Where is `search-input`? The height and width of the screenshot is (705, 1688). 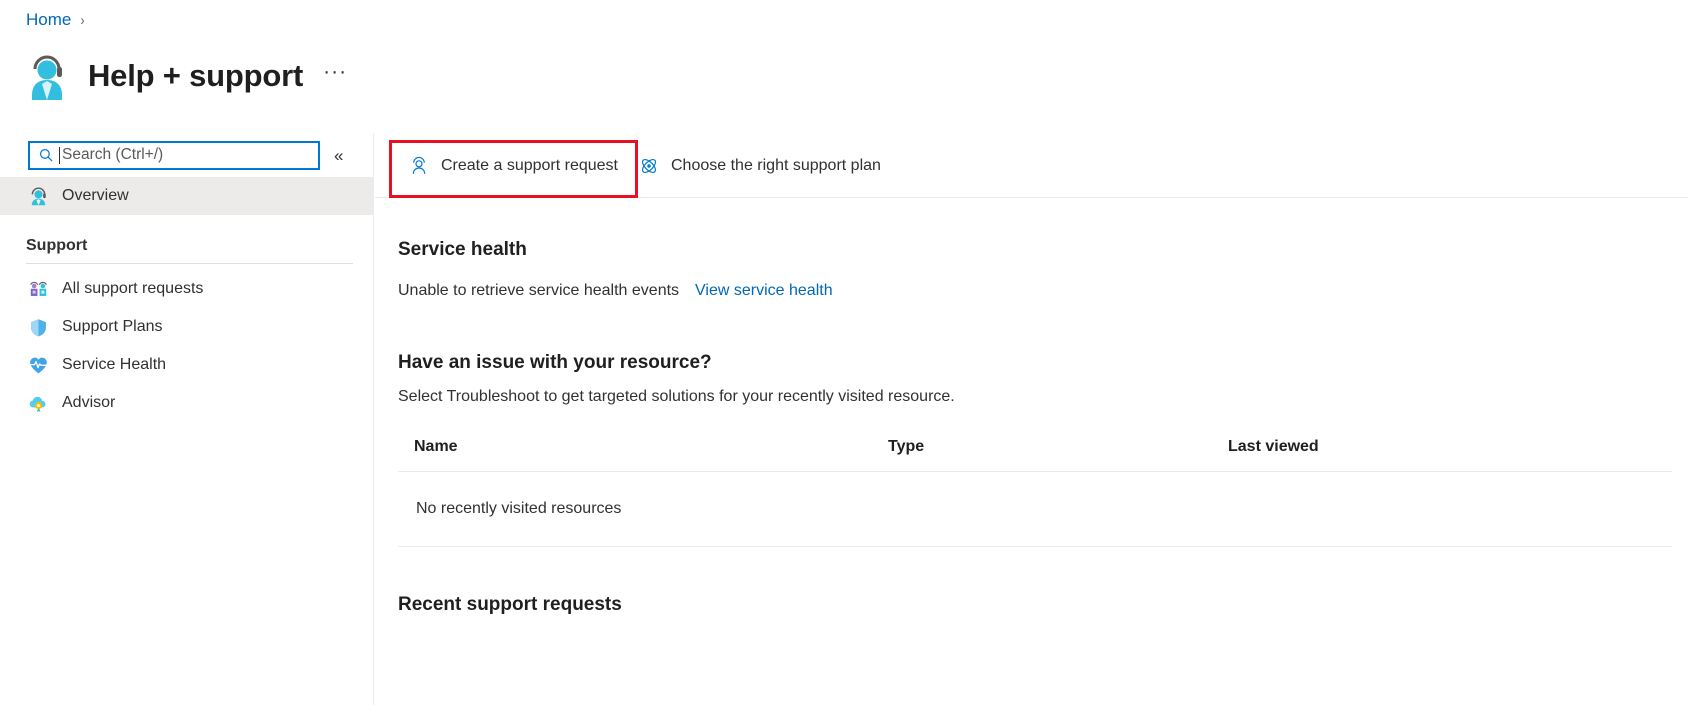 search-input is located at coordinates (175, 155).